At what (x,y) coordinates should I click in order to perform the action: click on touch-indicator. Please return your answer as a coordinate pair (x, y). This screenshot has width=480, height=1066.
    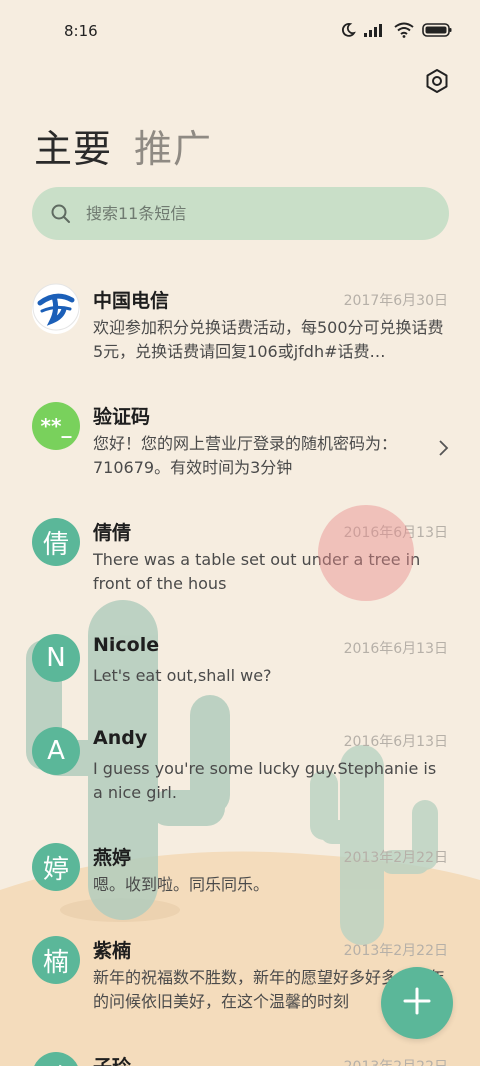
    Looking at the image, I should click on (366, 553).